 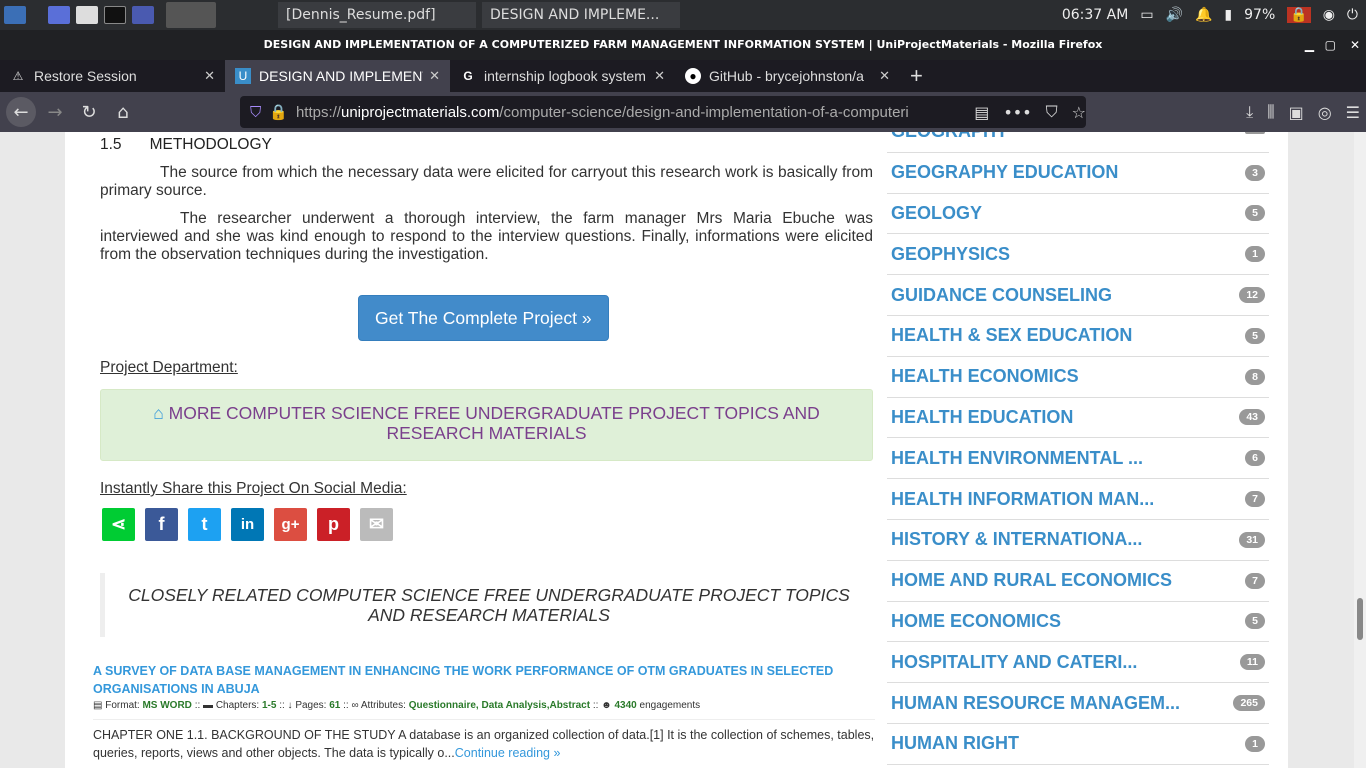 I want to click on google-plus-icon: g+, so click(x=290, y=524).